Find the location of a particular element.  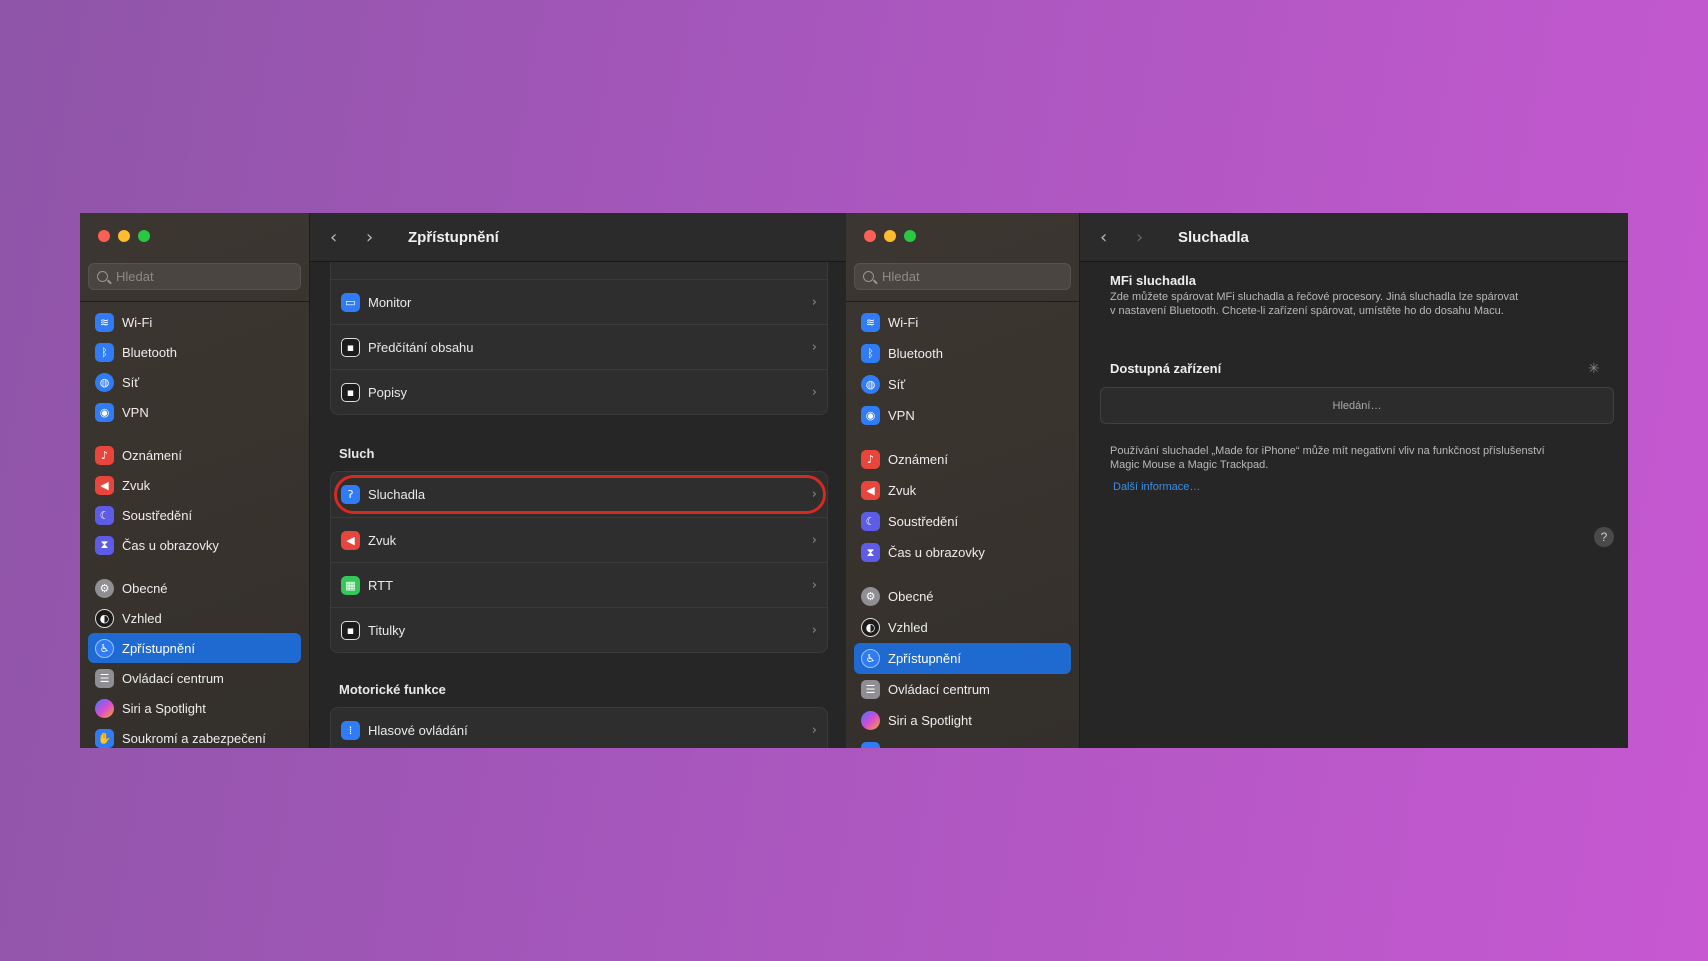

search-icon is located at coordinates (868, 276).